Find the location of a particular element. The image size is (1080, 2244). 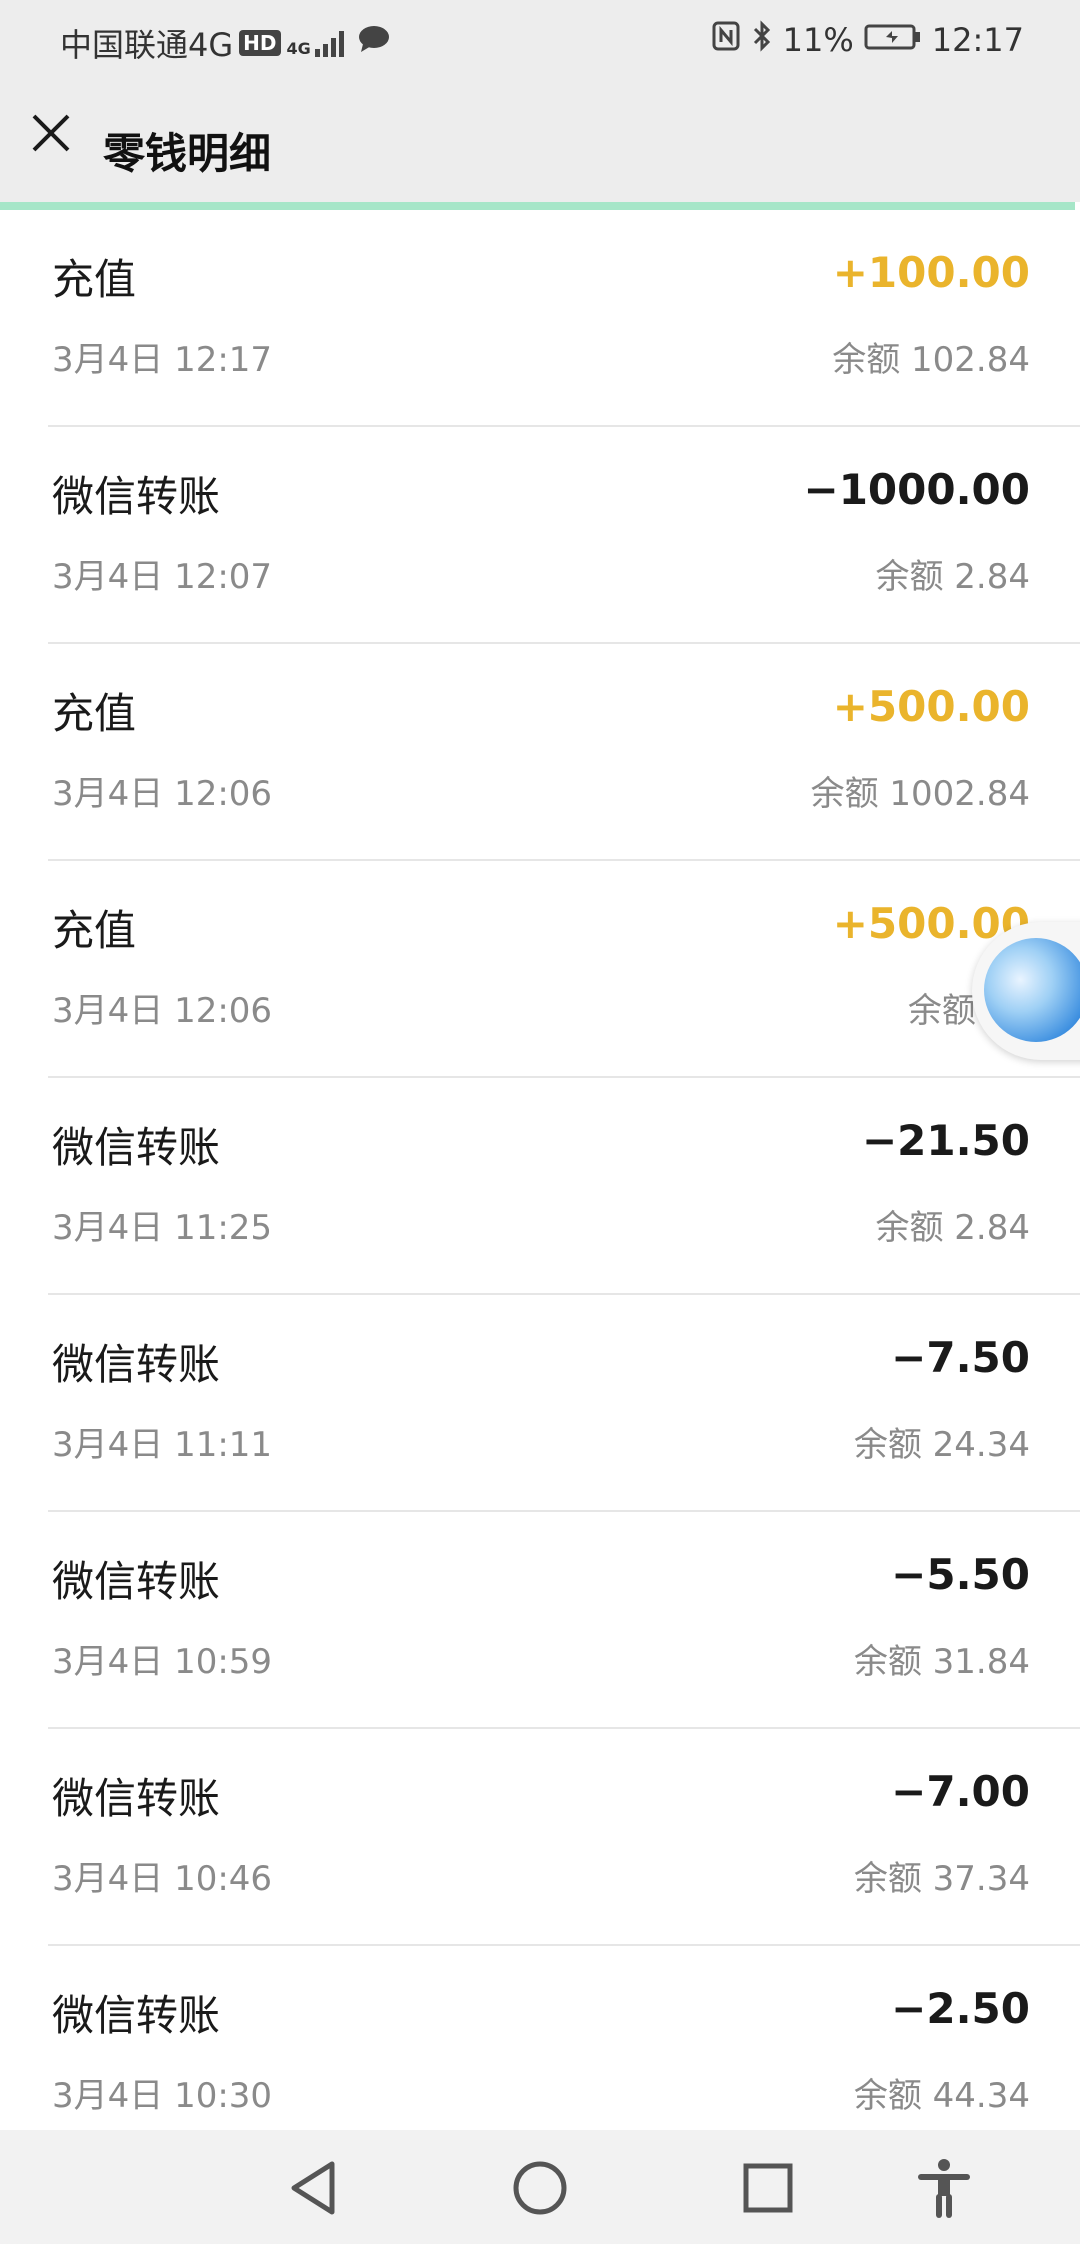

transaction-time: 3月4日 12:17 is located at coordinates (162, 360).